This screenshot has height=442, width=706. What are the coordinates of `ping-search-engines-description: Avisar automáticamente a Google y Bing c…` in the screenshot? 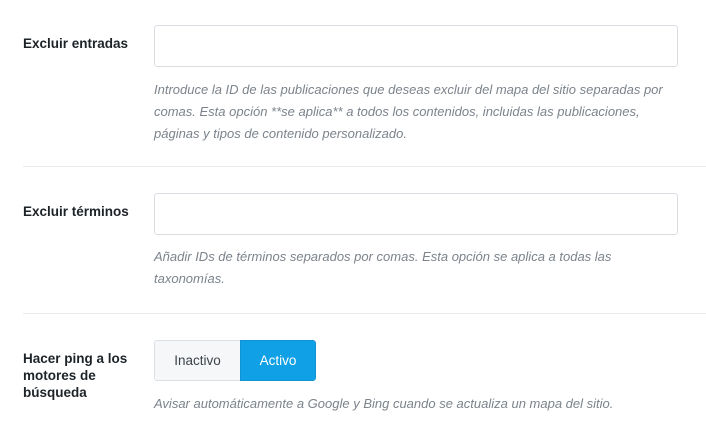 It's located at (384, 403).